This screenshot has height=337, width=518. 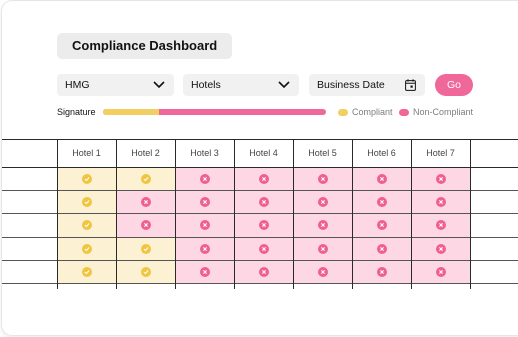 I want to click on business-date-placeholder: Business Date, so click(x=351, y=85).